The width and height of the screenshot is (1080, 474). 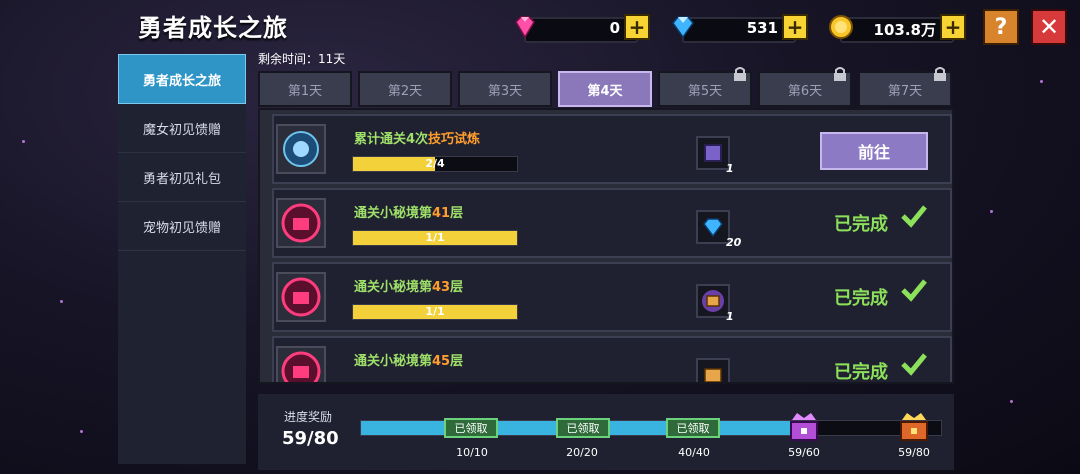 I want to click on pink-gem-icon, so click(x=525, y=27).